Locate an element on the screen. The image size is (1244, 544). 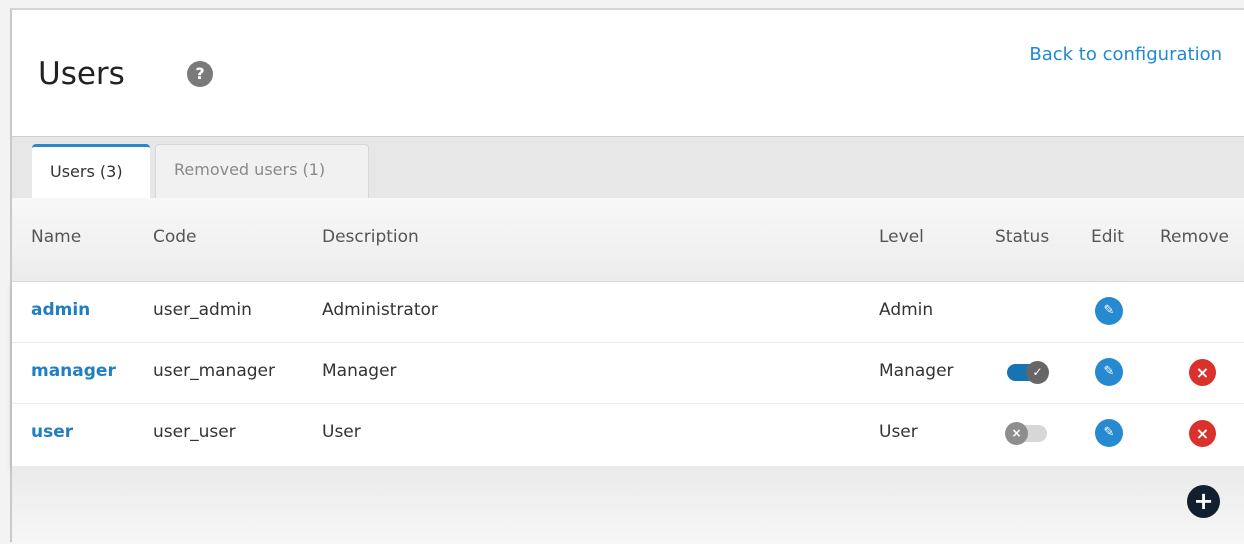
column-header-level: Level is located at coordinates (901, 237).